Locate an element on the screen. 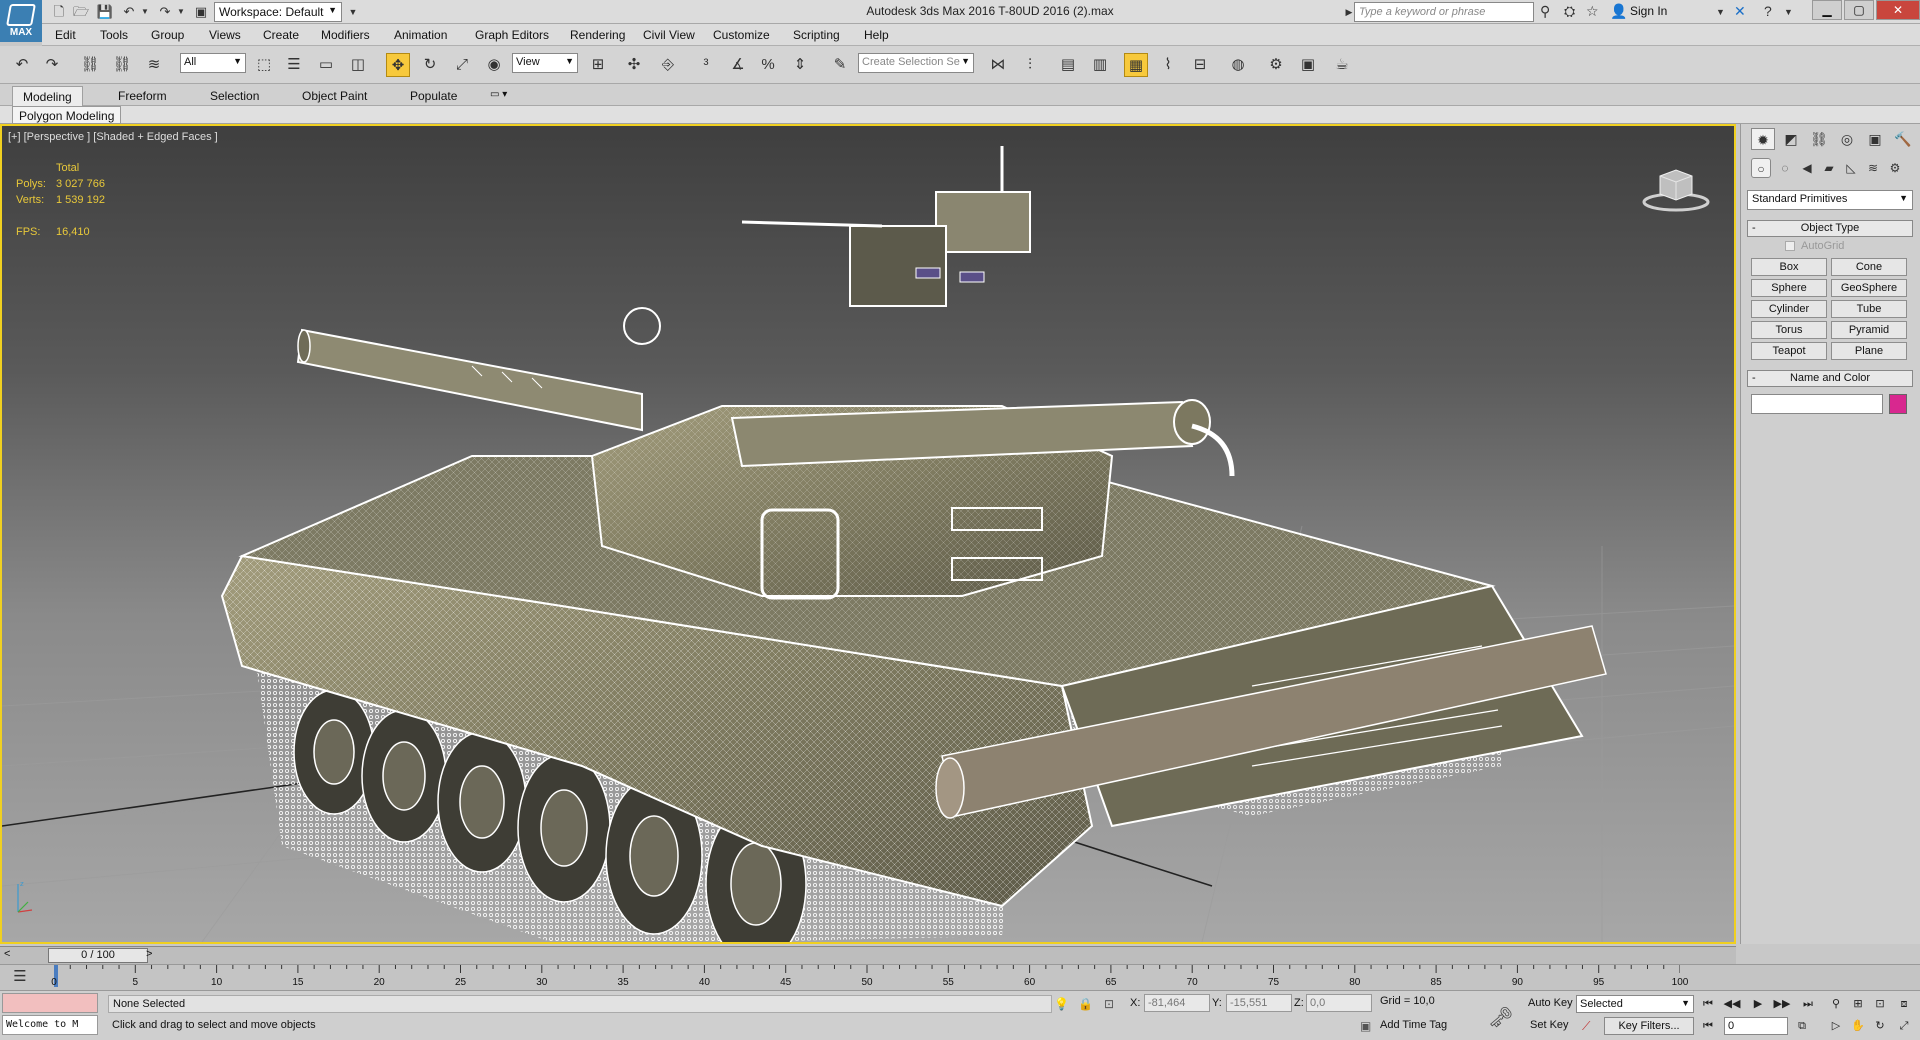  helpers-category-icon: ◺ is located at coordinates (1851, 168).